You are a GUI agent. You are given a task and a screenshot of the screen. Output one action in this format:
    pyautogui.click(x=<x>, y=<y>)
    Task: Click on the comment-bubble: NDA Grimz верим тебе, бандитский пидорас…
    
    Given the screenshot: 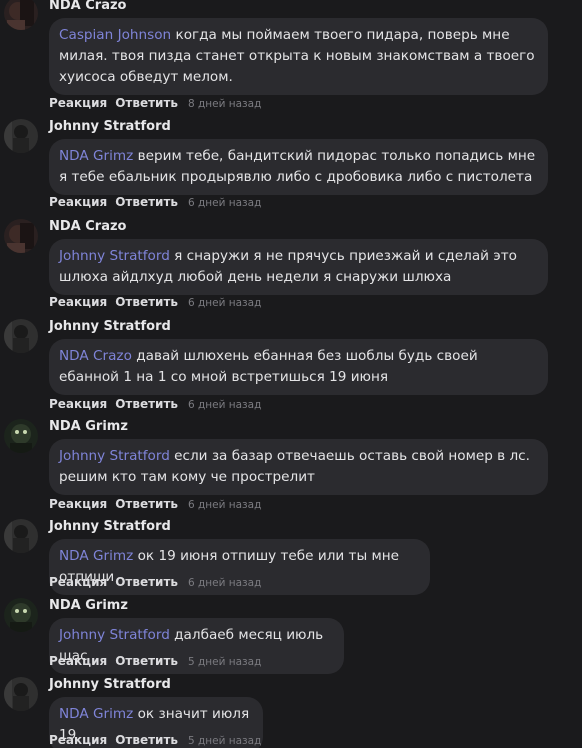 What is the action you would take?
    pyautogui.click(x=298, y=167)
    